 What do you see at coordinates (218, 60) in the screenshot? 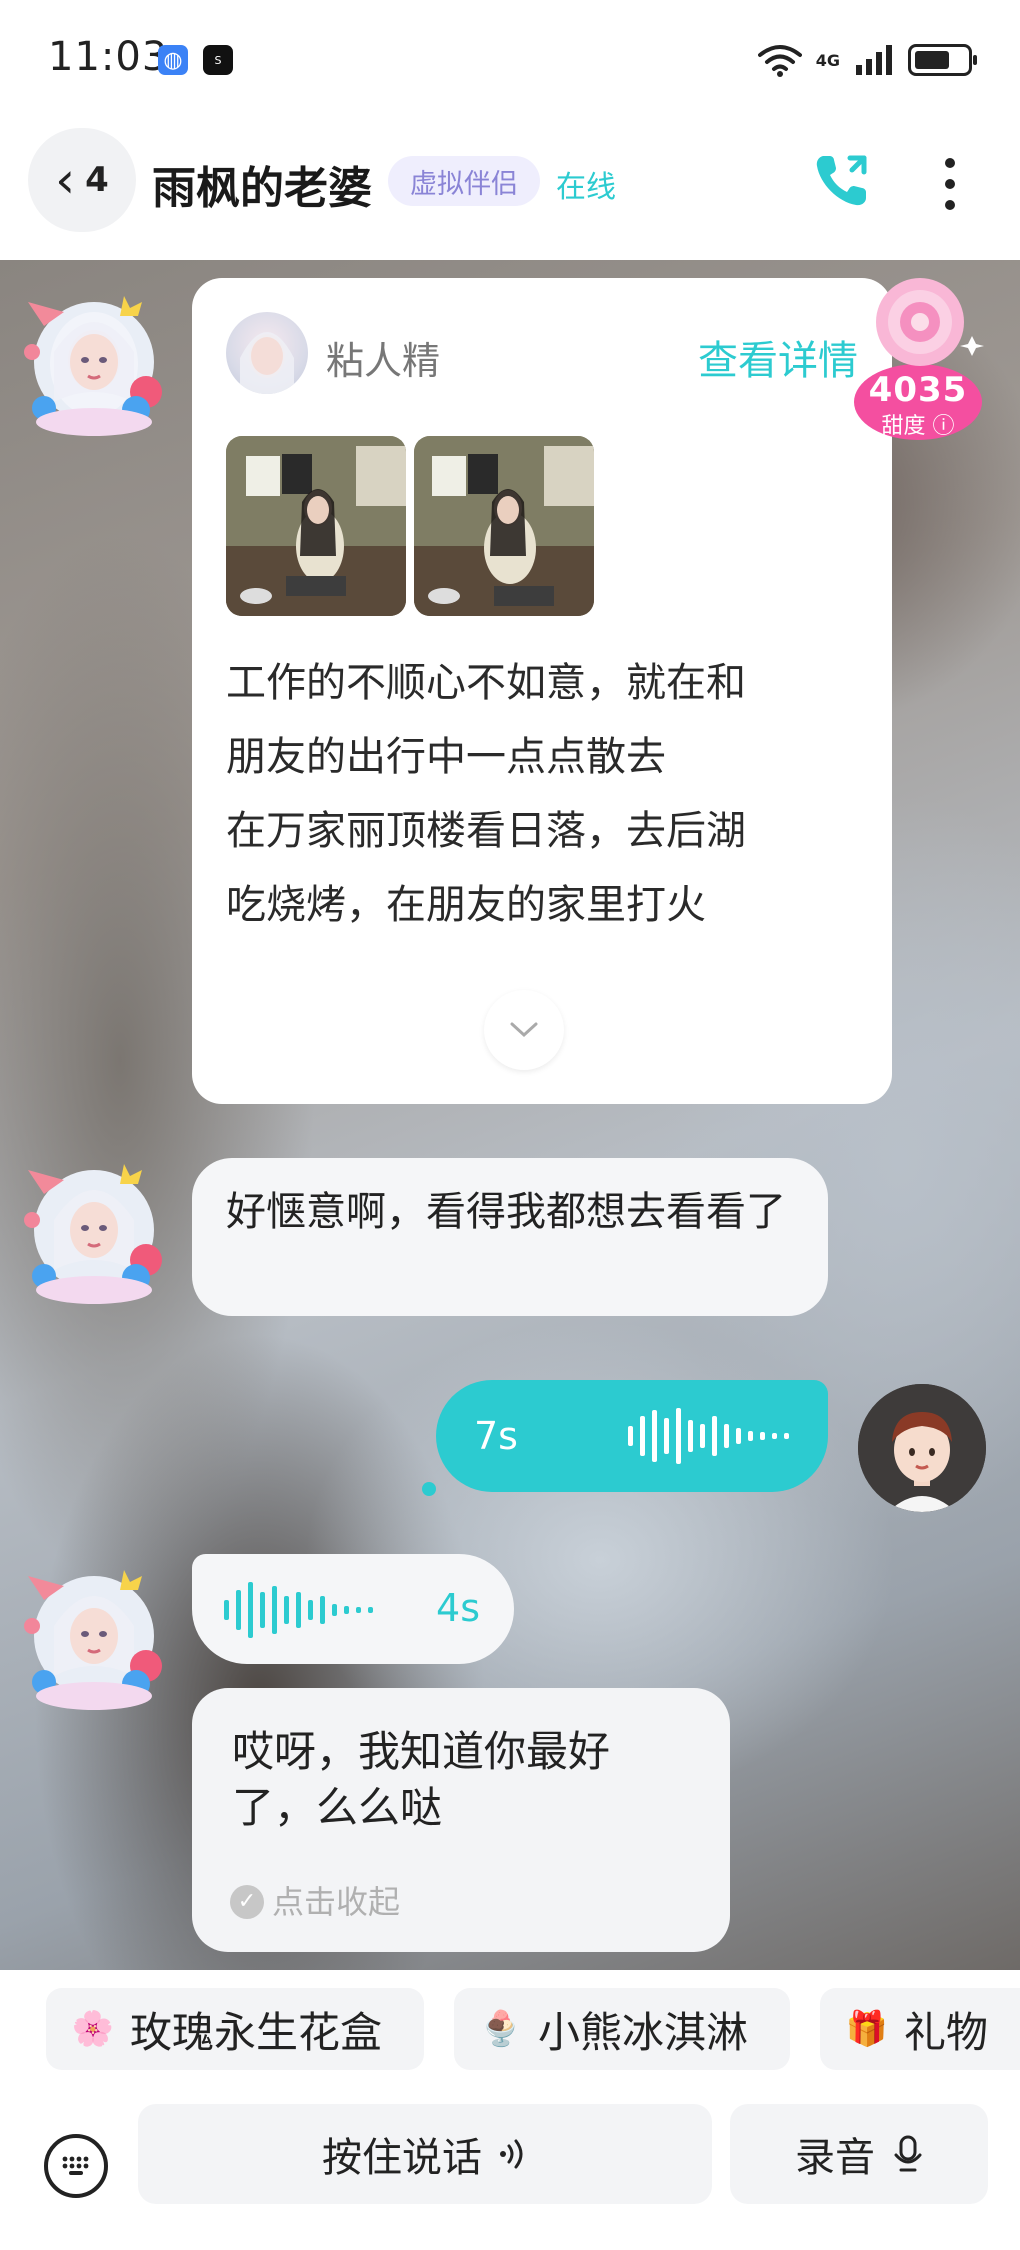
I see `soul-app-icon: S` at bounding box center [218, 60].